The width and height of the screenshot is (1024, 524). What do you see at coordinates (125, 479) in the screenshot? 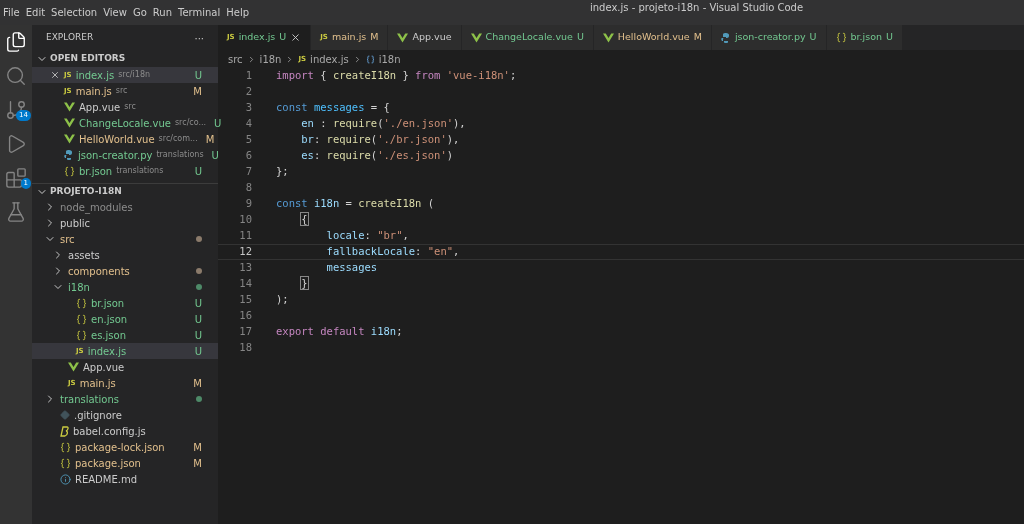
I see `file-row: README.md` at bounding box center [125, 479].